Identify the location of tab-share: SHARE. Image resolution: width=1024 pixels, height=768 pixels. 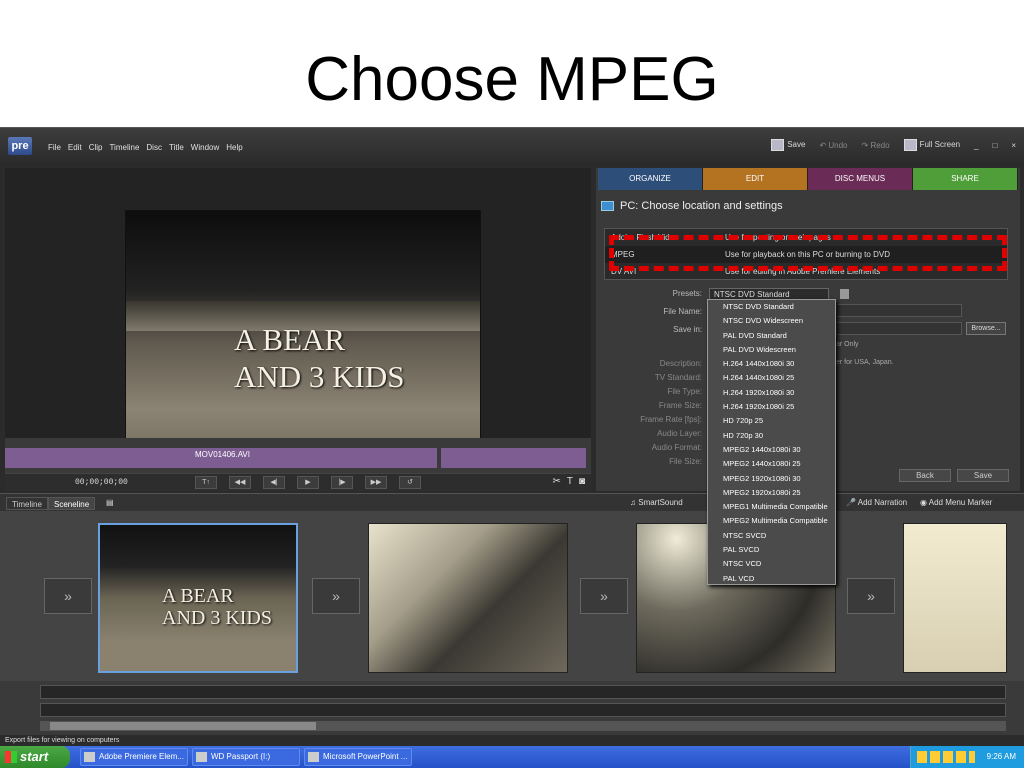
(965, 179).